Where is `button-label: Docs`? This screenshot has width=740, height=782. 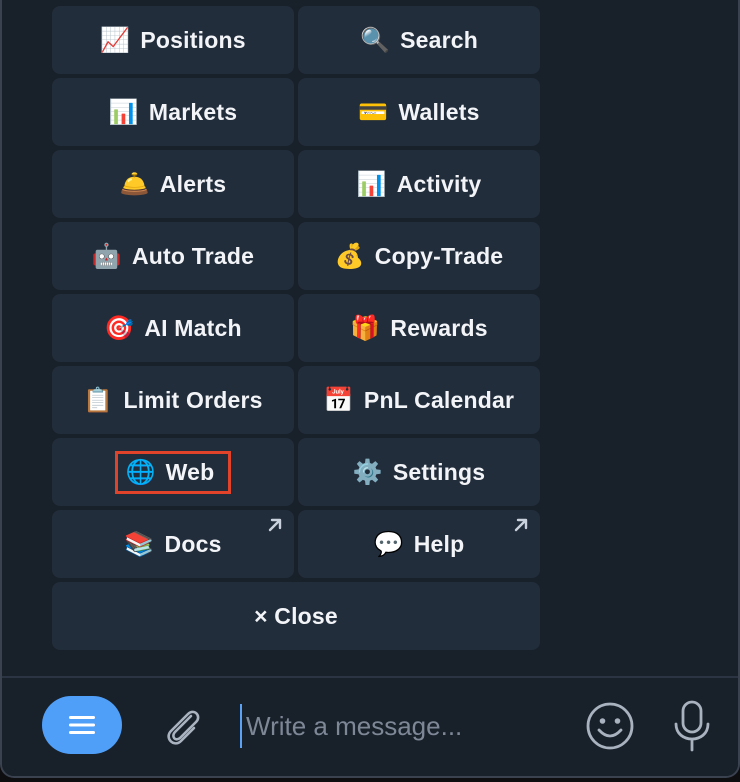
button-label: Docs is located at coordinates (193, 543).